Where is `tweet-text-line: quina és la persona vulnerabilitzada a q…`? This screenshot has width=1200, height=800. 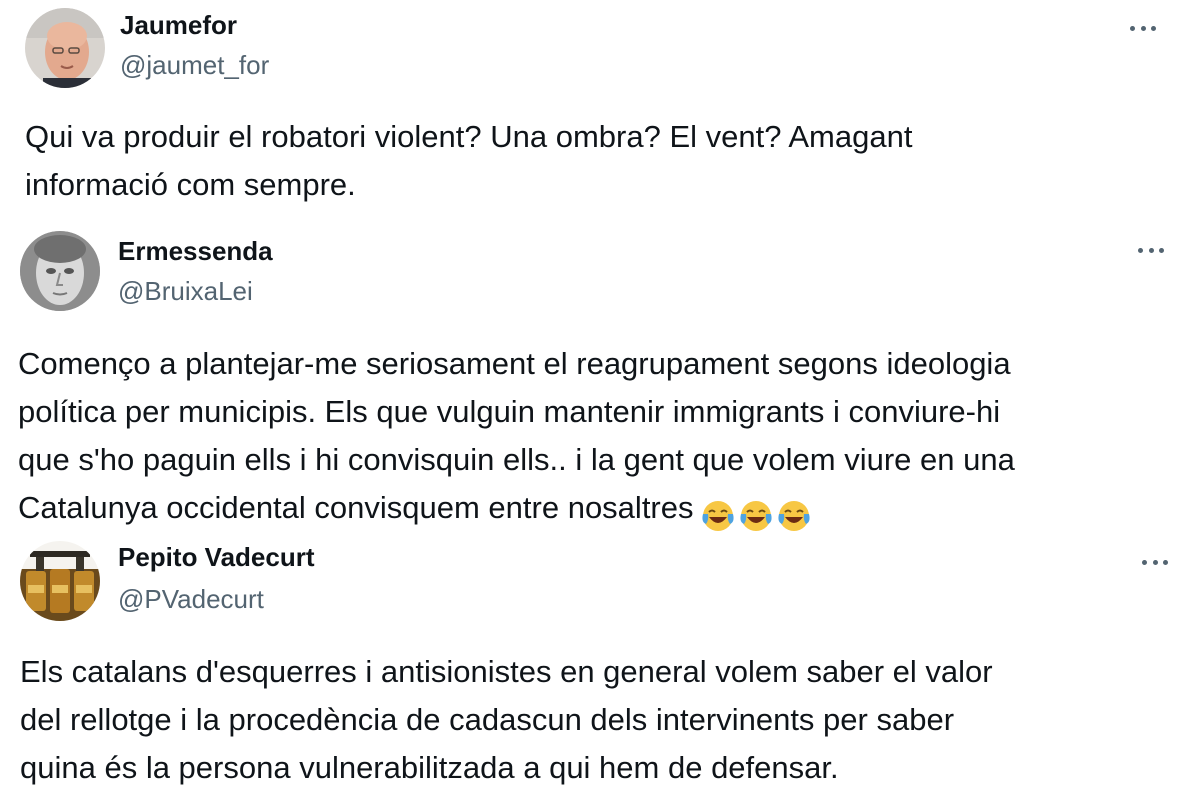 tweet-text-line: quina és la persona vulnerabilitzada a q… is located at coordinates (429, 767).